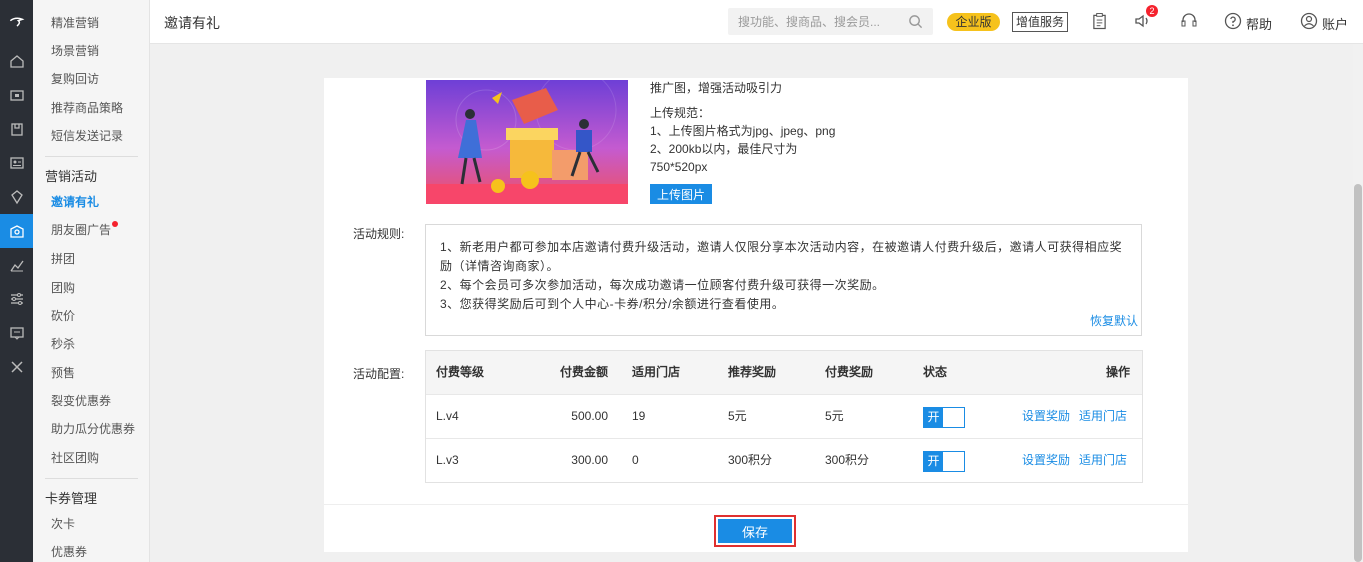 This screenshot has width=1363, height=562. What do you see at coordinates (115, 224) in the screenshot?
I see `new-dot-icon` at bounding box center [115, 224].